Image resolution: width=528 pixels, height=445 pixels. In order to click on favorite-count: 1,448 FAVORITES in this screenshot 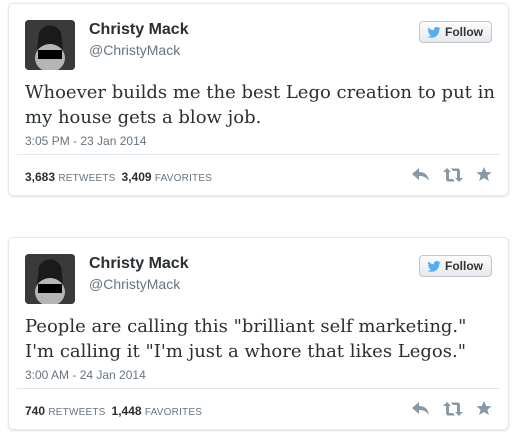, I will do `click(157, 411)`.